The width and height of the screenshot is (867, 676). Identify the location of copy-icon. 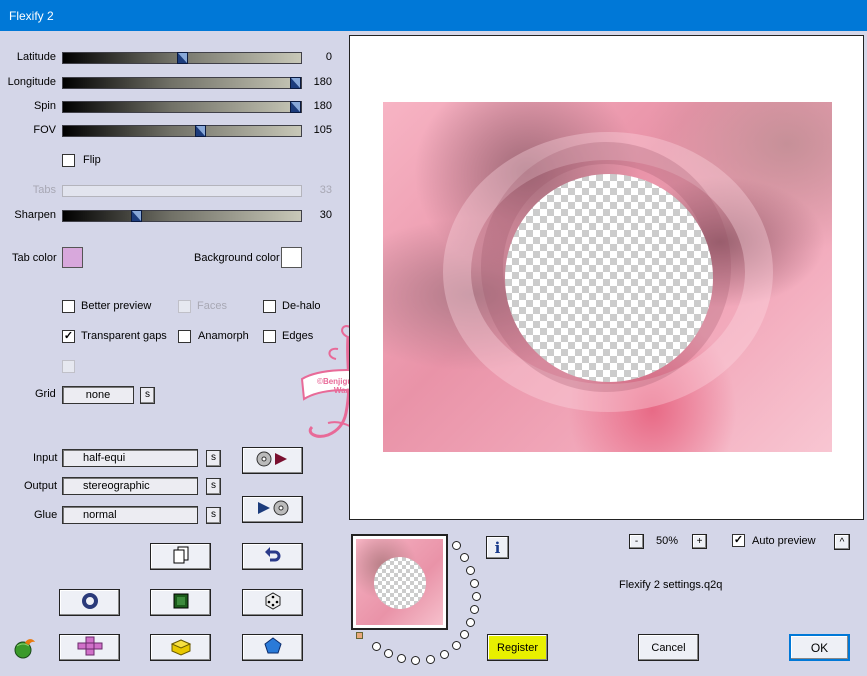
(181, 556).